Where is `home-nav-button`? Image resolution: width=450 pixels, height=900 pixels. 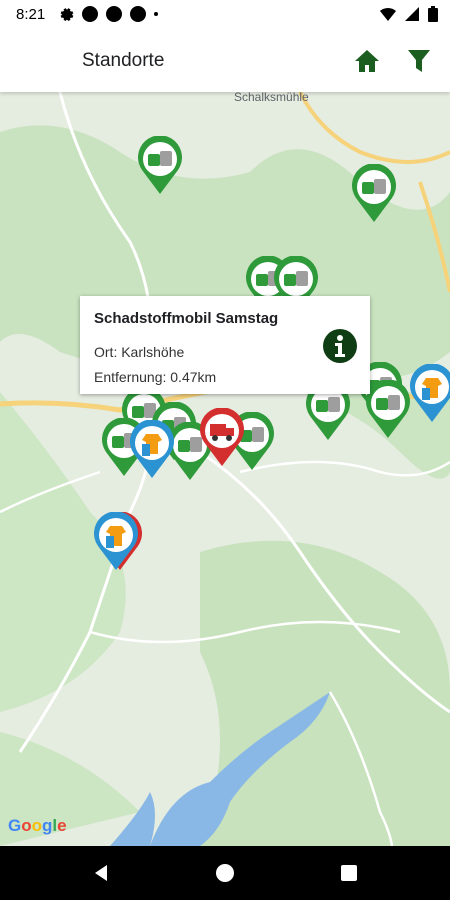
home-nav-button is located at coordinates (225, 873).